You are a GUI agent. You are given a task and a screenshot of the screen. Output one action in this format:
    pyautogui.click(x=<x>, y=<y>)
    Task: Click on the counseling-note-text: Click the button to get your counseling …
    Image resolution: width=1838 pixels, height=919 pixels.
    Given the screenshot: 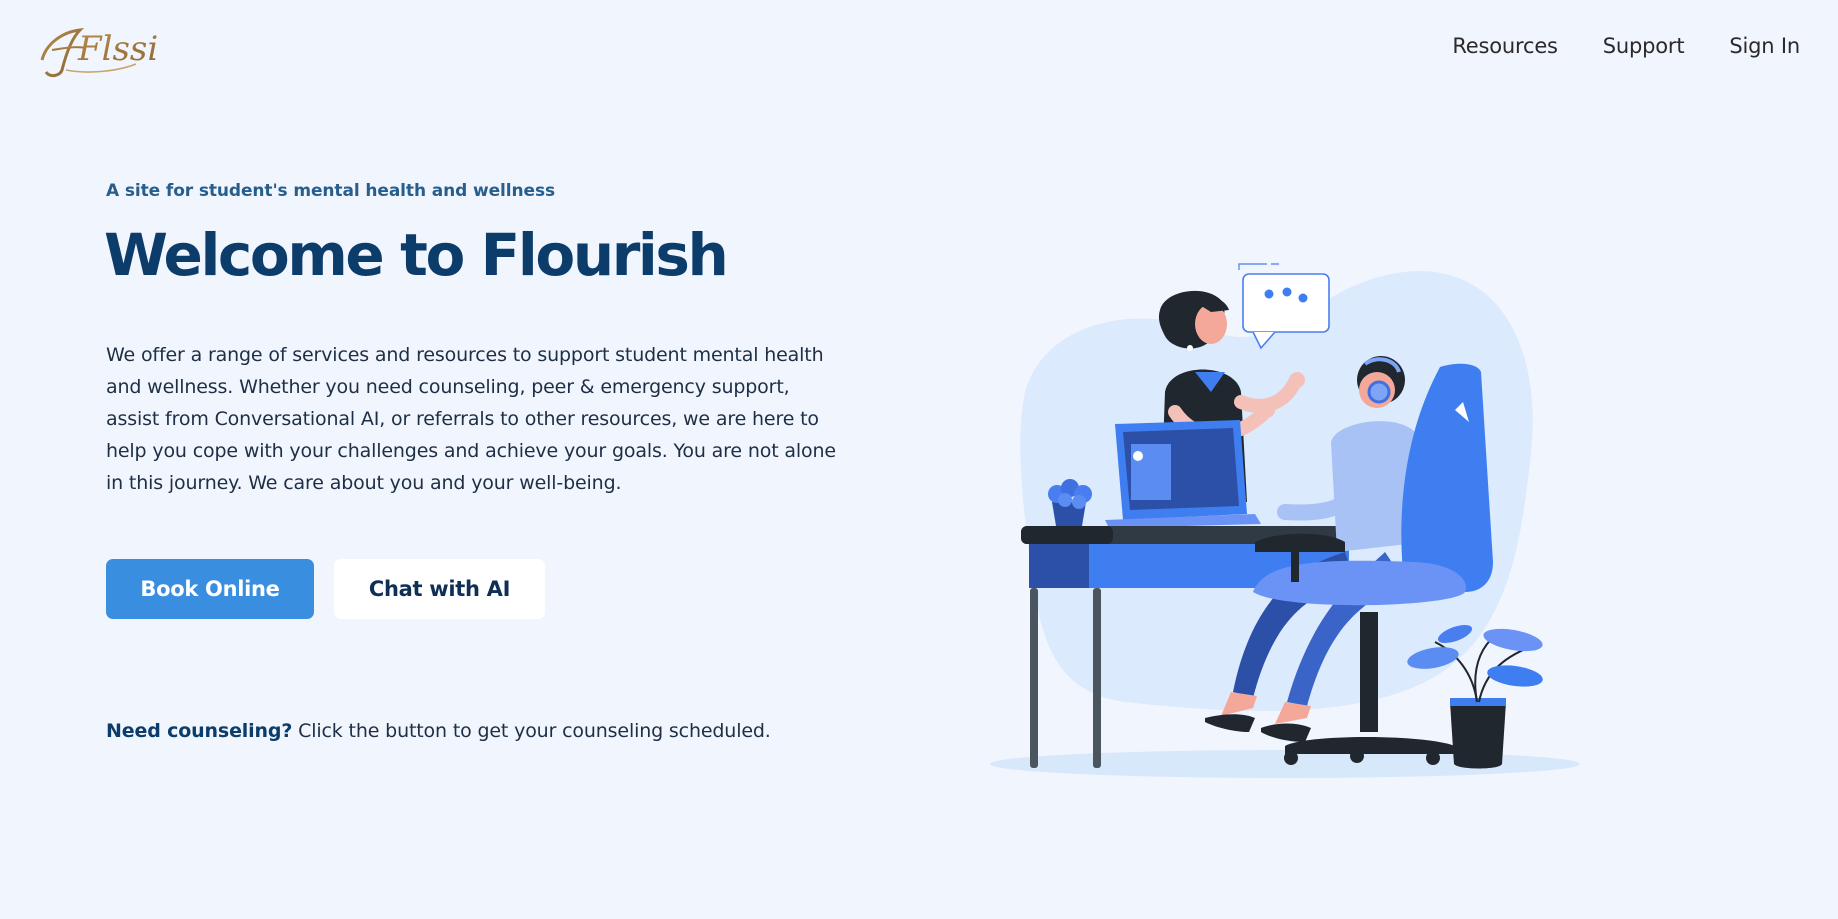 What is the action you would take?
    pyautogui.click(x=531, y=731)
    